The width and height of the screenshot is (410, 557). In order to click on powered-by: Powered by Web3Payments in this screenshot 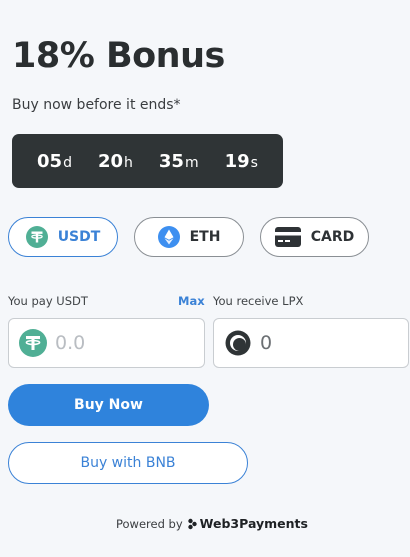, I will do `click(212, 523)`.